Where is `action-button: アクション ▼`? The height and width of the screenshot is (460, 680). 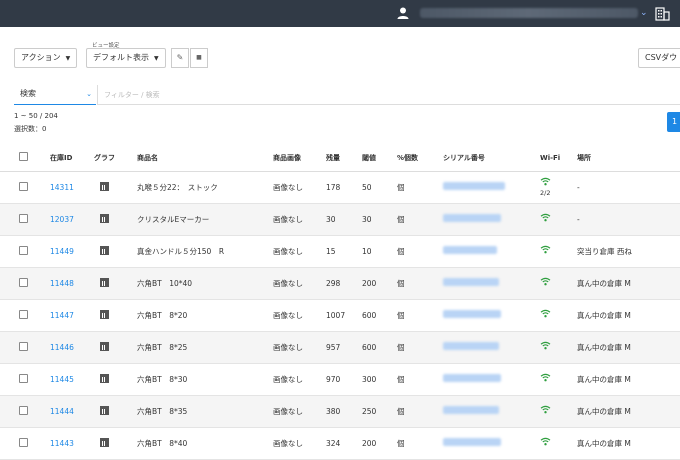
action-button: アクション ▼ is located at coordinates (46, 58).